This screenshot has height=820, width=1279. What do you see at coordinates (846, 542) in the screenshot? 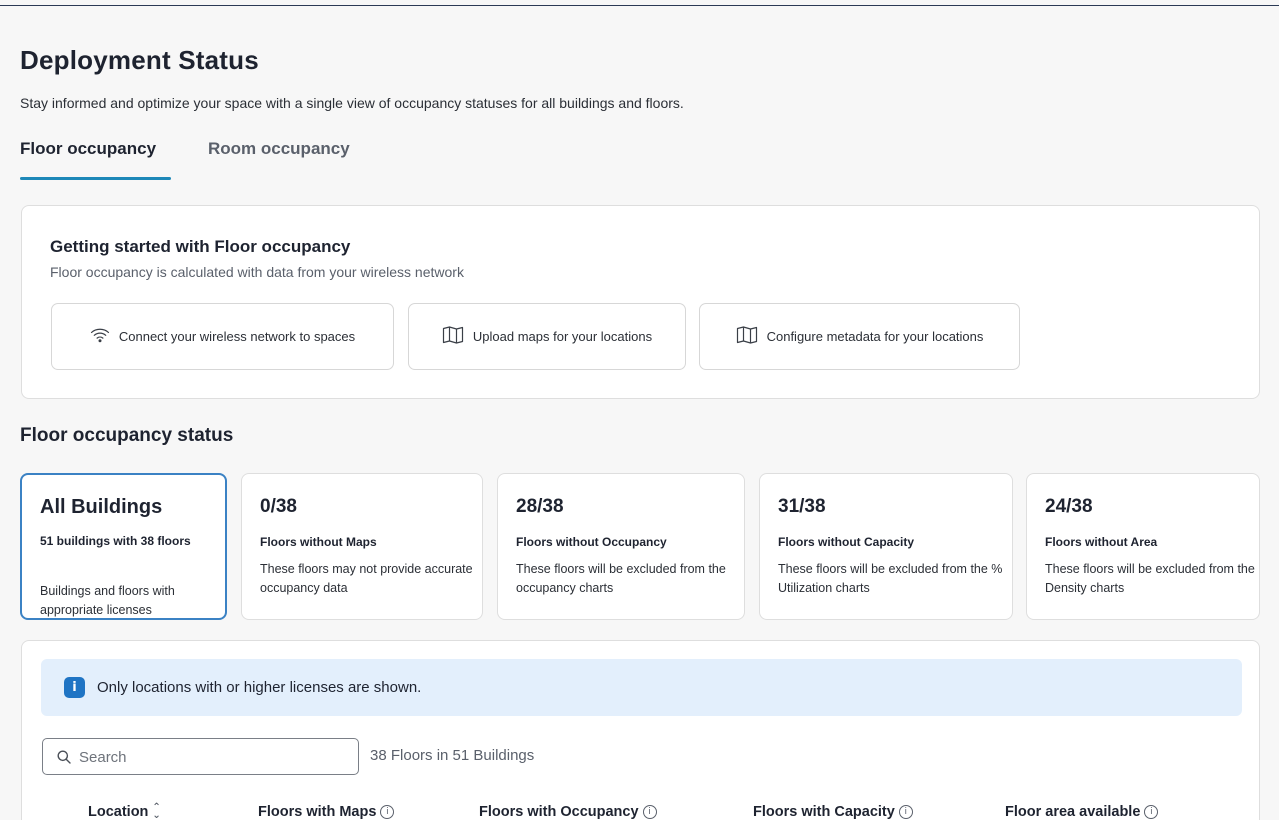
I see `card-label: Floors without Capacity` at bounding box center [846, 542].